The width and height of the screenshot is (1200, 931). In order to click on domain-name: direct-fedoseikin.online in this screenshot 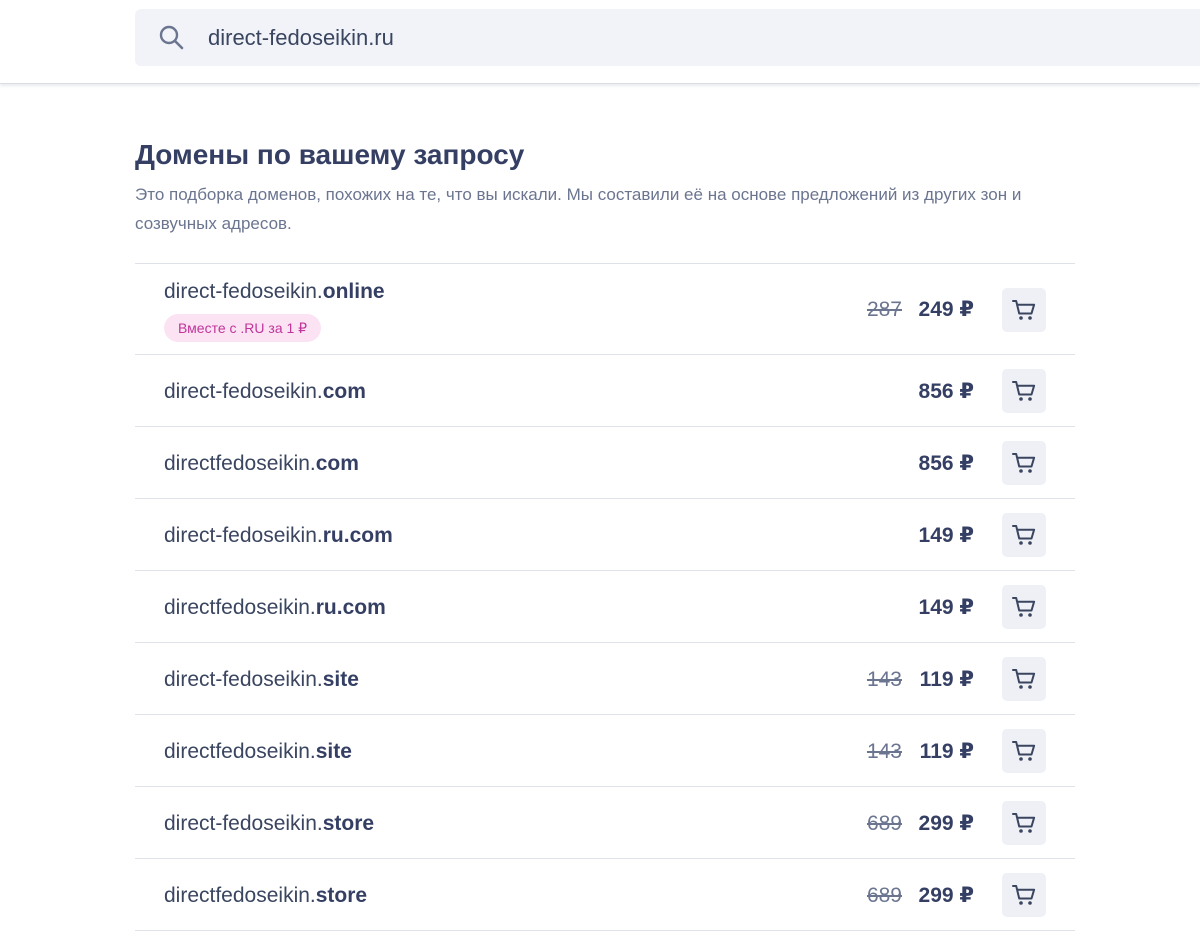, I will do `click(274, 292)`.